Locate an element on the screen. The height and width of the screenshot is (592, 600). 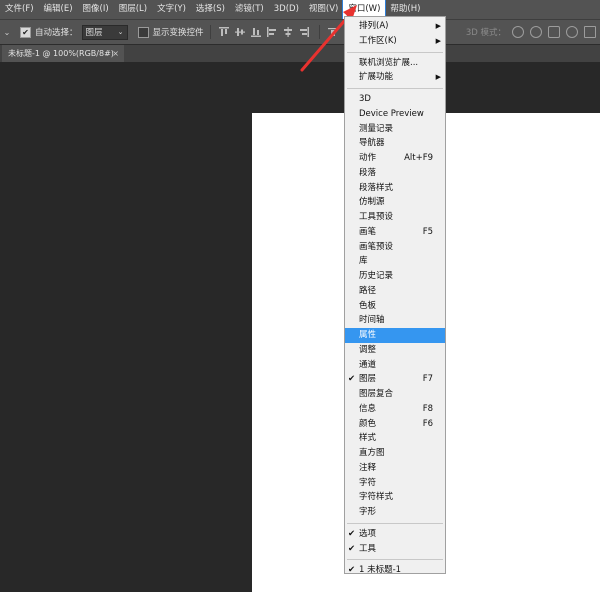
menu-item-timeline: 时间轴 is located at coordinates (395, 320).